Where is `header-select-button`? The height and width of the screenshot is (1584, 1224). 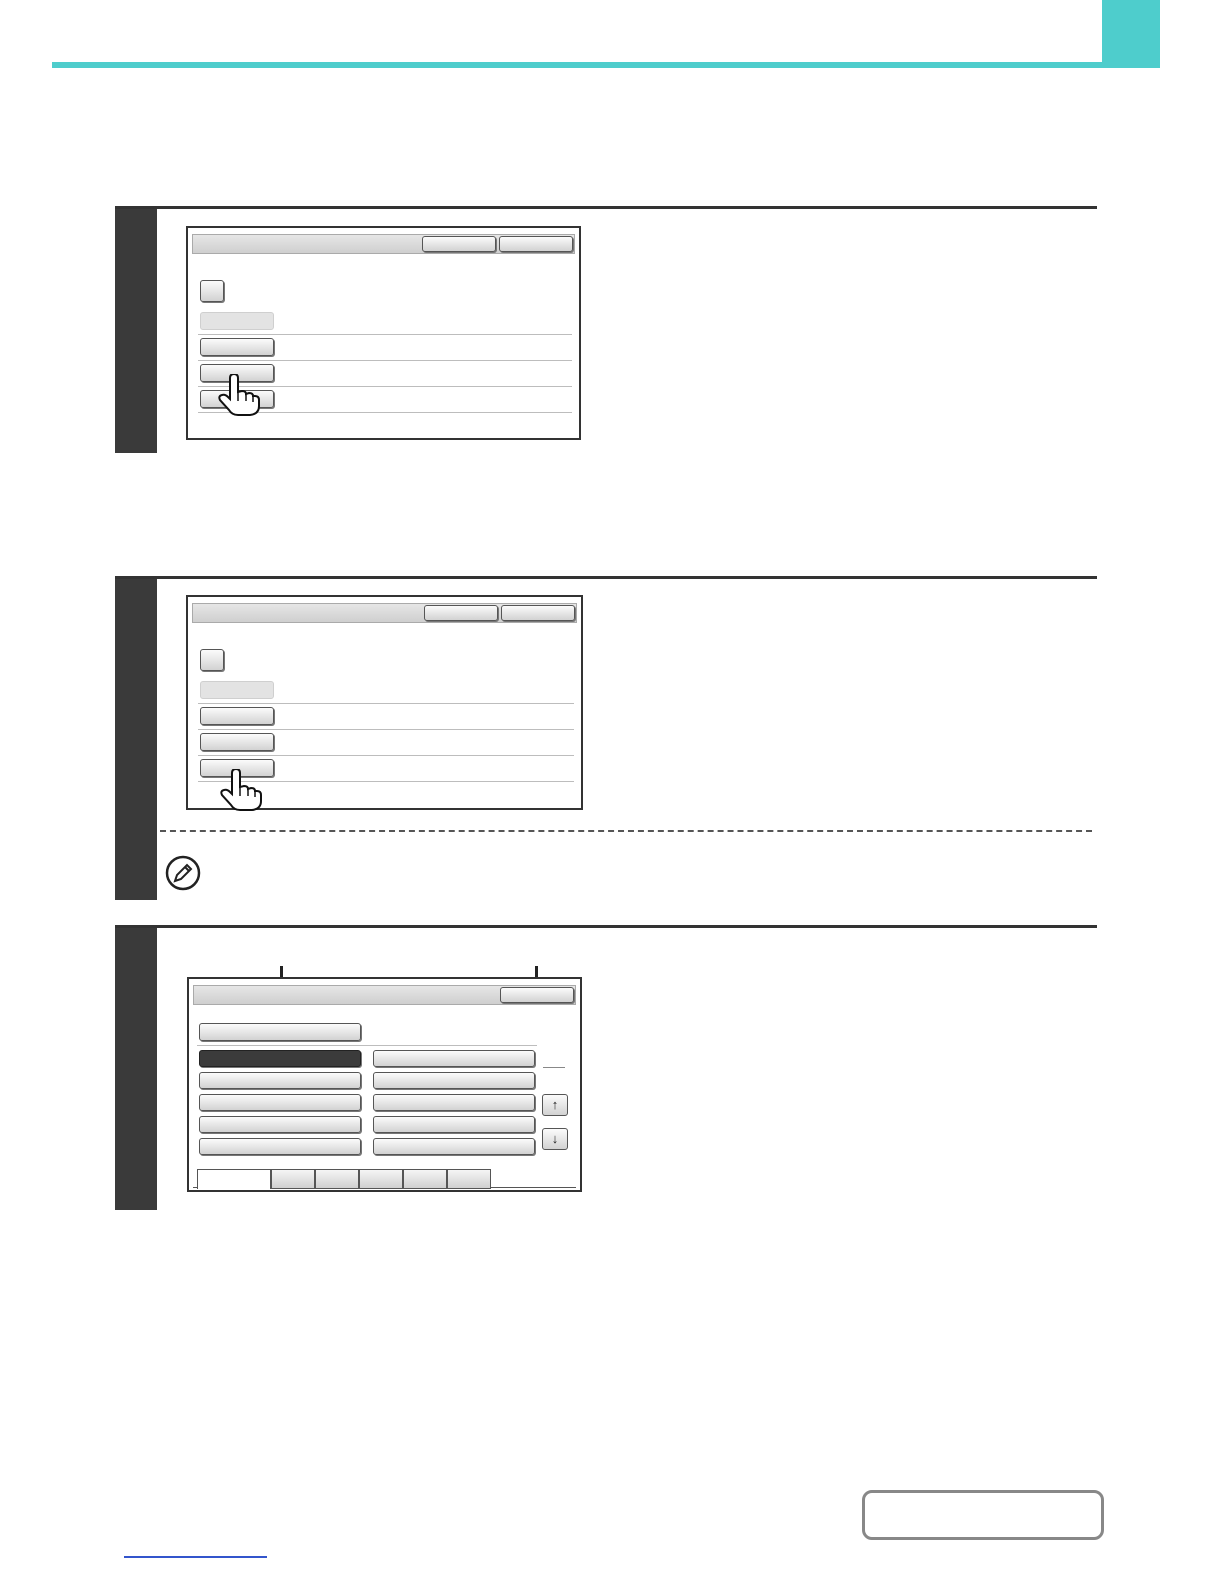
header-select-button is located at coordinates (280, 1032).